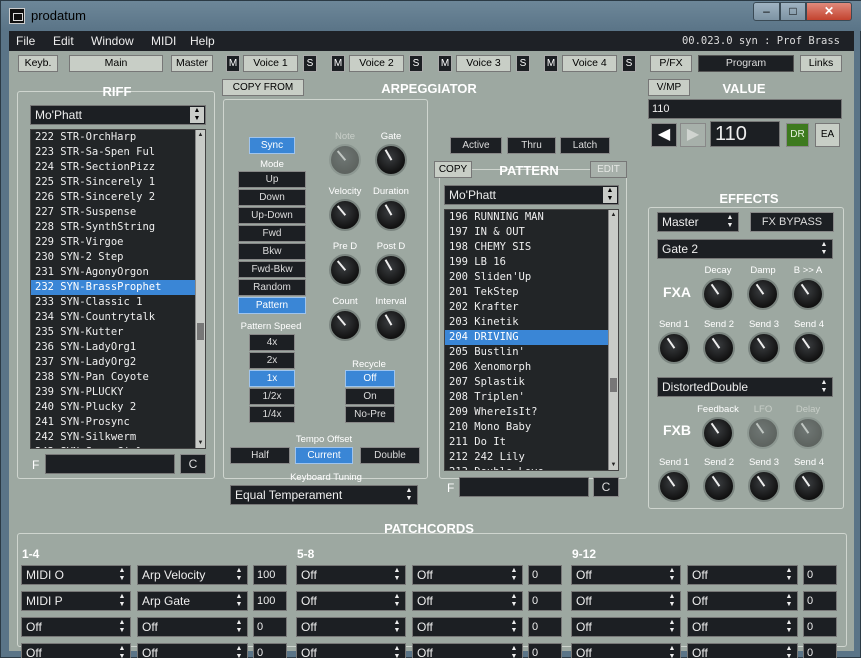 The height and width of the screenshot is (658, 861). Describe the element at coordinates (467, 650) in the screenshot. I see `patch-dest-3-1: Off ▲ ▼` at that location.